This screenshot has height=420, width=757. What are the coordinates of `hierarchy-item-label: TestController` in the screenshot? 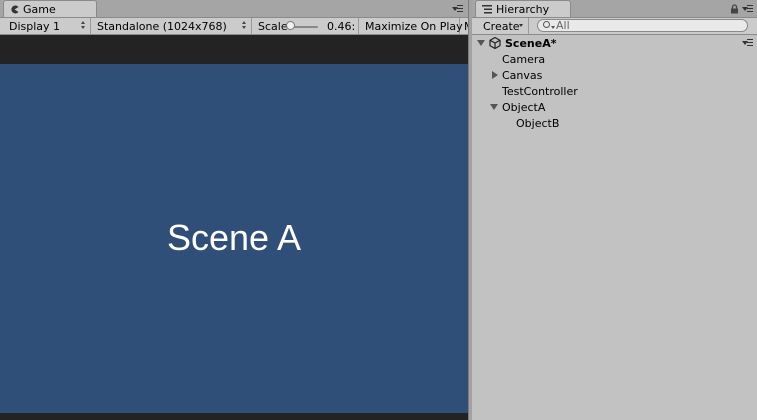 It's located at (540, 91).